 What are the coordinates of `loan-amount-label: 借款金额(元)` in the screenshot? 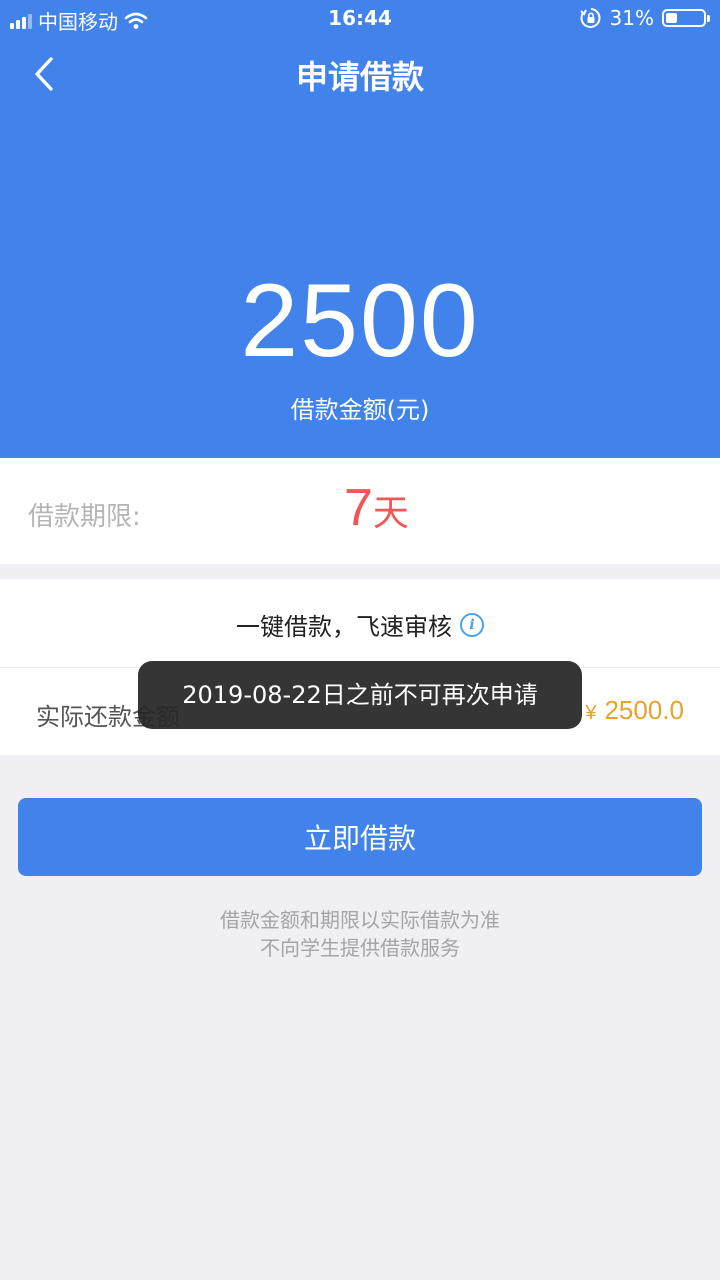 It's located at (360, 410).